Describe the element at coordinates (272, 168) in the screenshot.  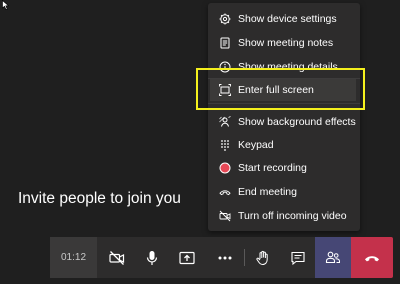
I see `menu-item-label: Start recording` at that location.